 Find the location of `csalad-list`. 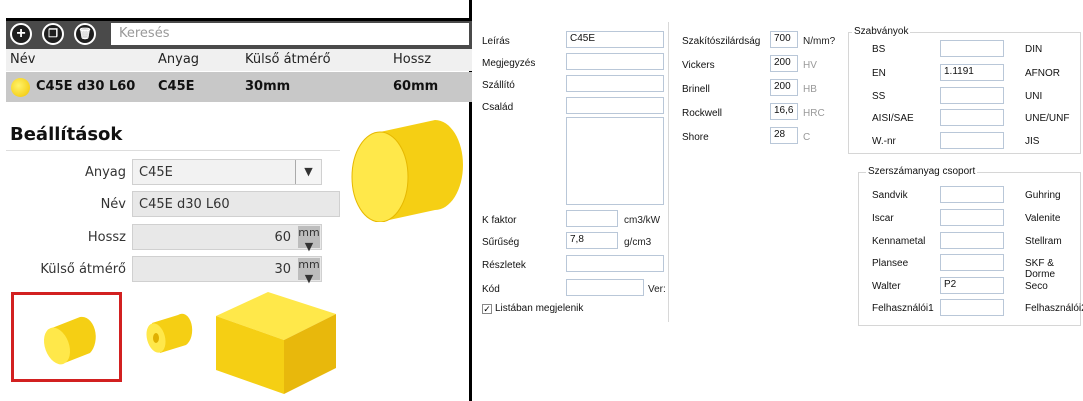

csalad-list is located at coordinates (615, 161).